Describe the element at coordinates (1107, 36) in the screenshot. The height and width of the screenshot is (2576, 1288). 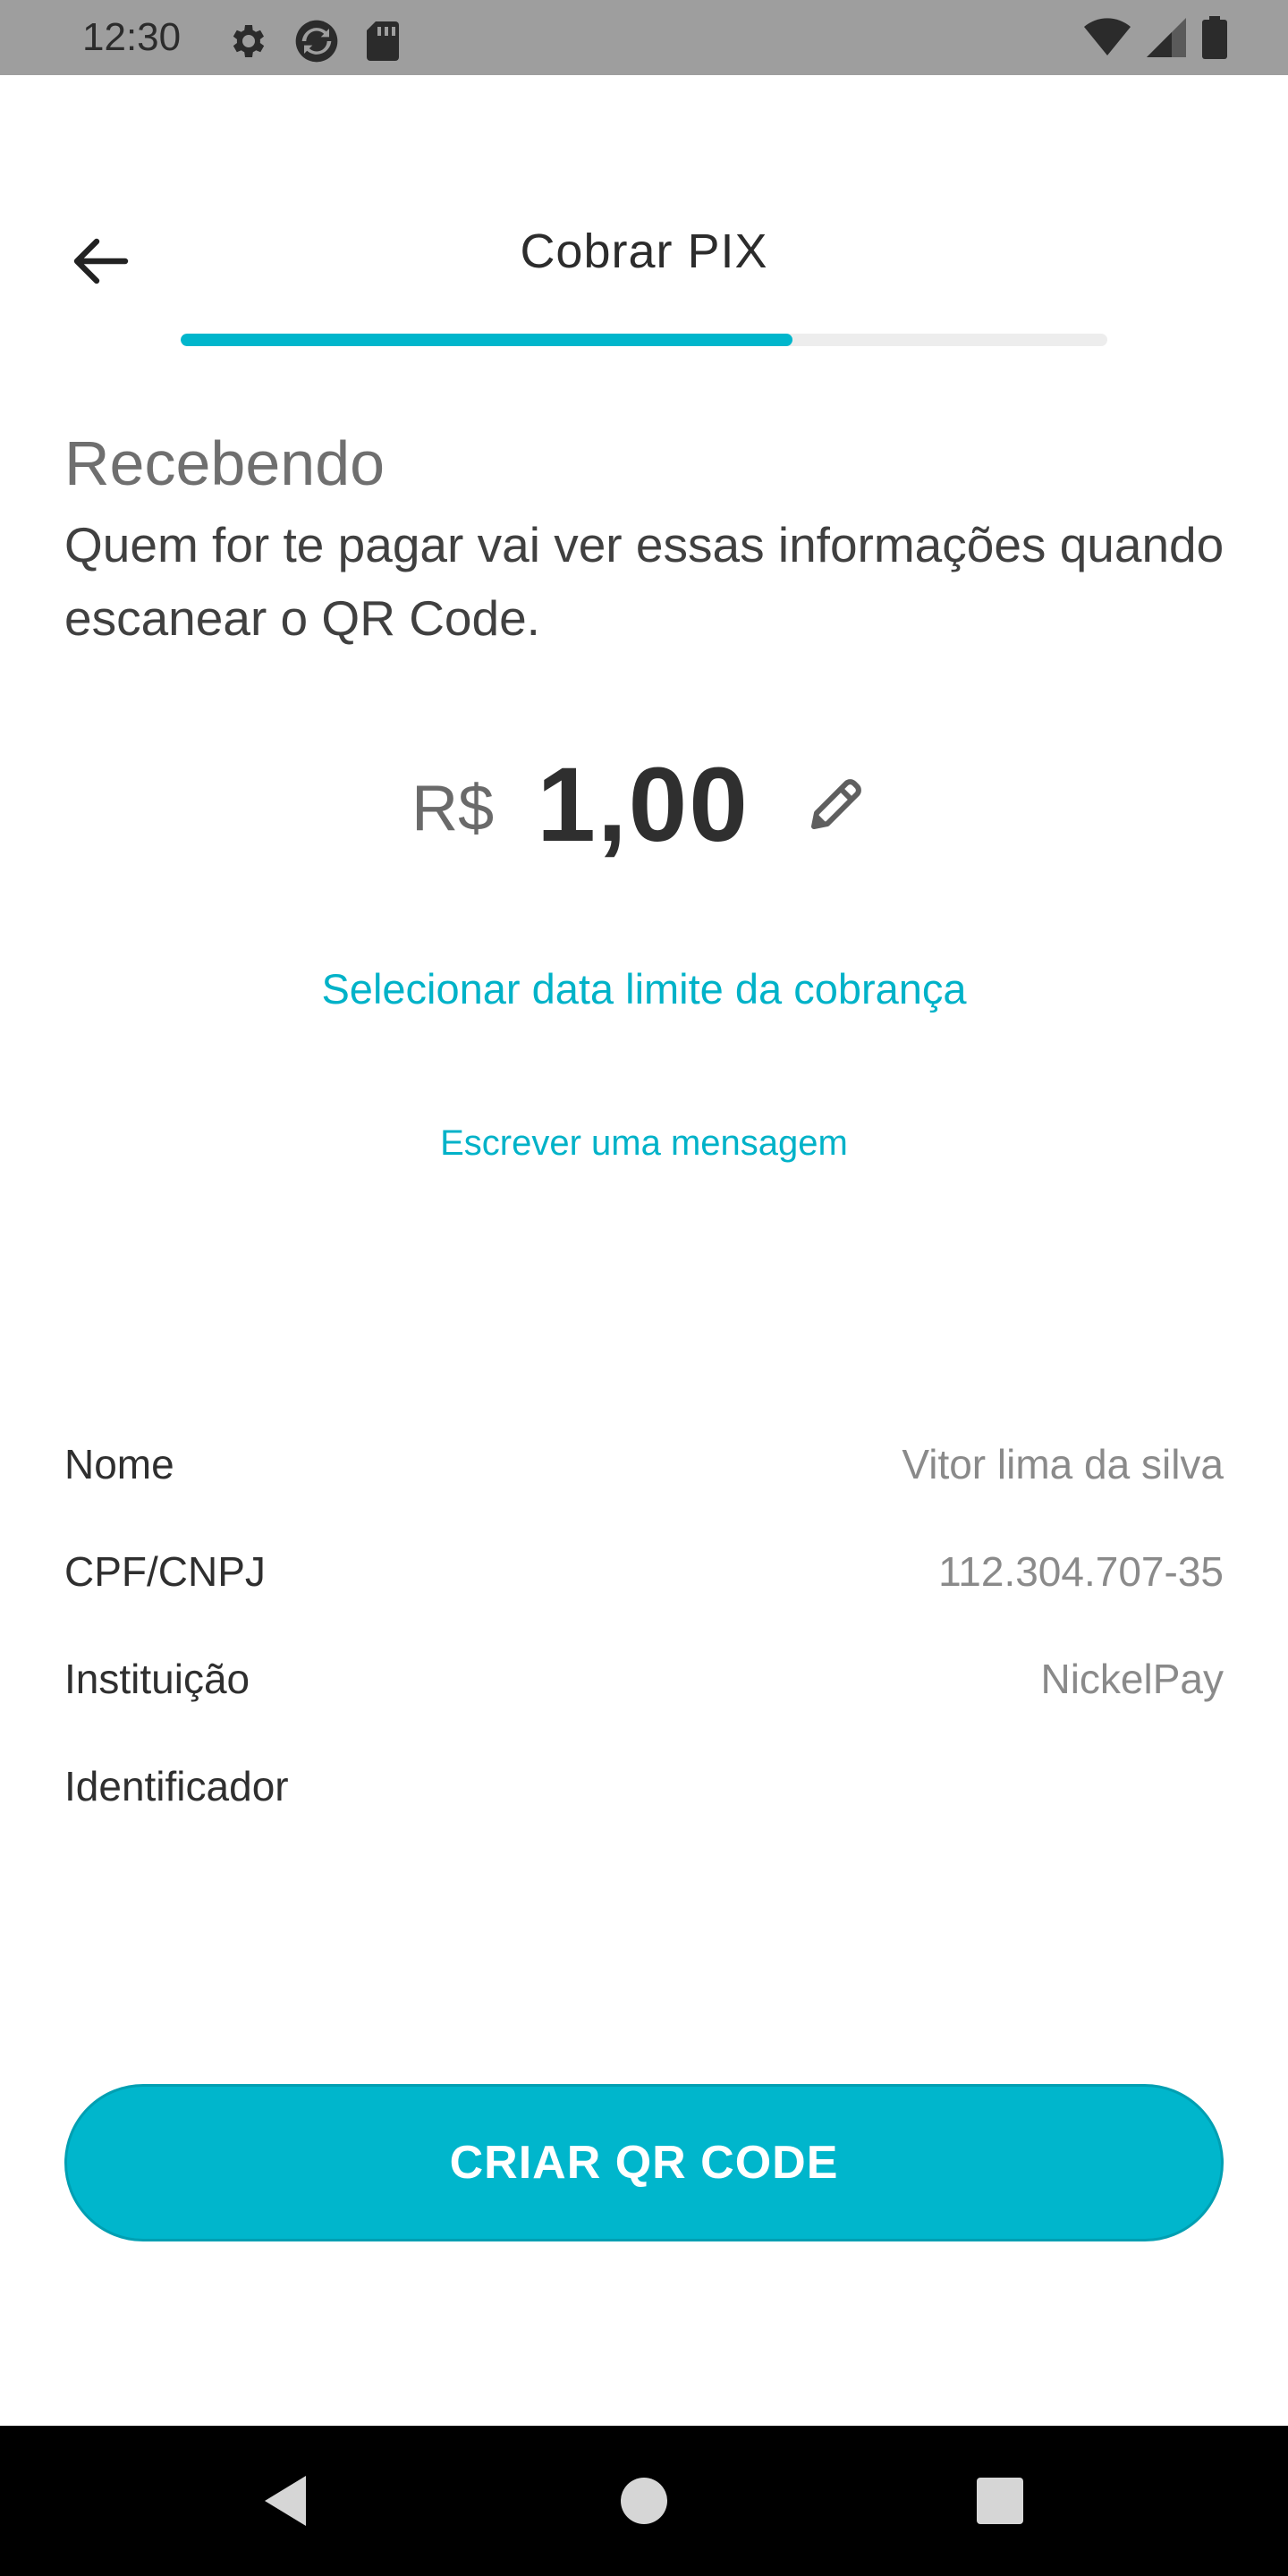
I see `wifi-icon` at that location.